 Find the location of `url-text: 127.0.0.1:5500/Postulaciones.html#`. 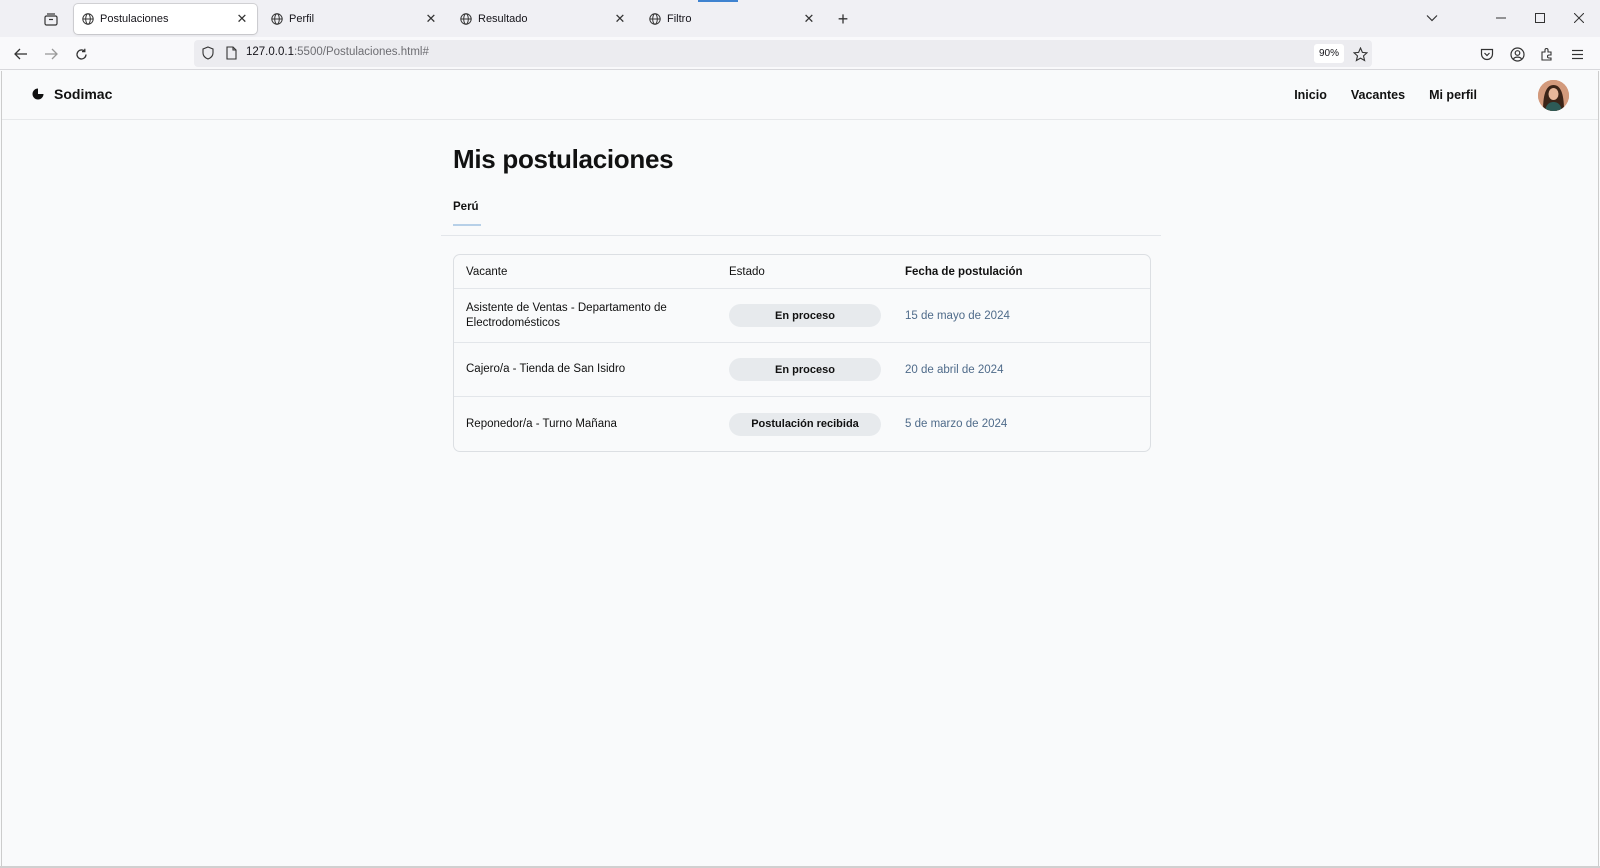

url-text: 127.0.0.1:5500/Postulaciones.html# is located at coordinates (337, 52).